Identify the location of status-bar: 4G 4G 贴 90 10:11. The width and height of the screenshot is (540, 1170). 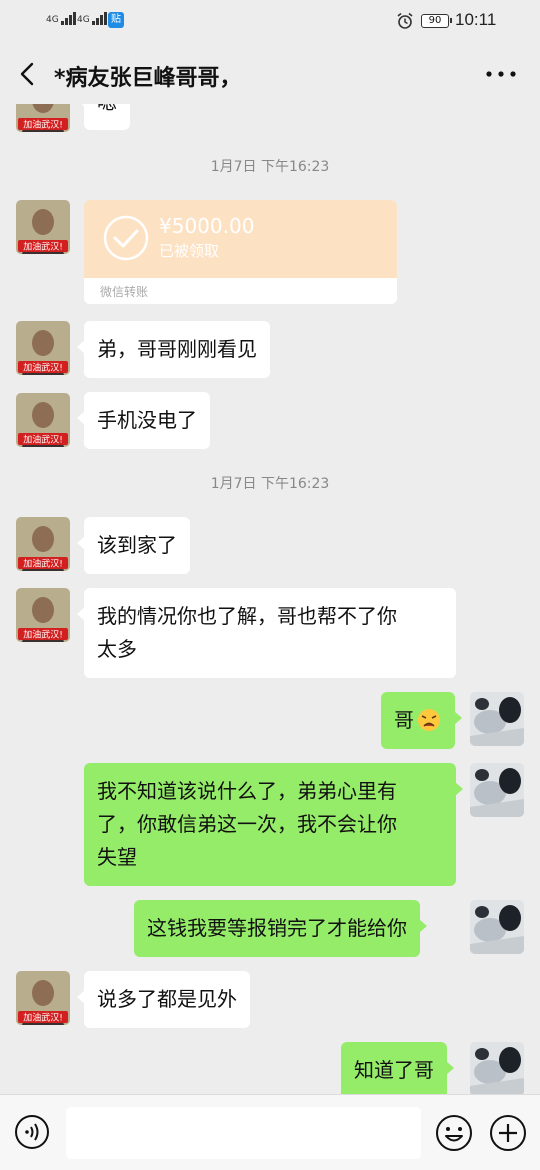
(270, 22).